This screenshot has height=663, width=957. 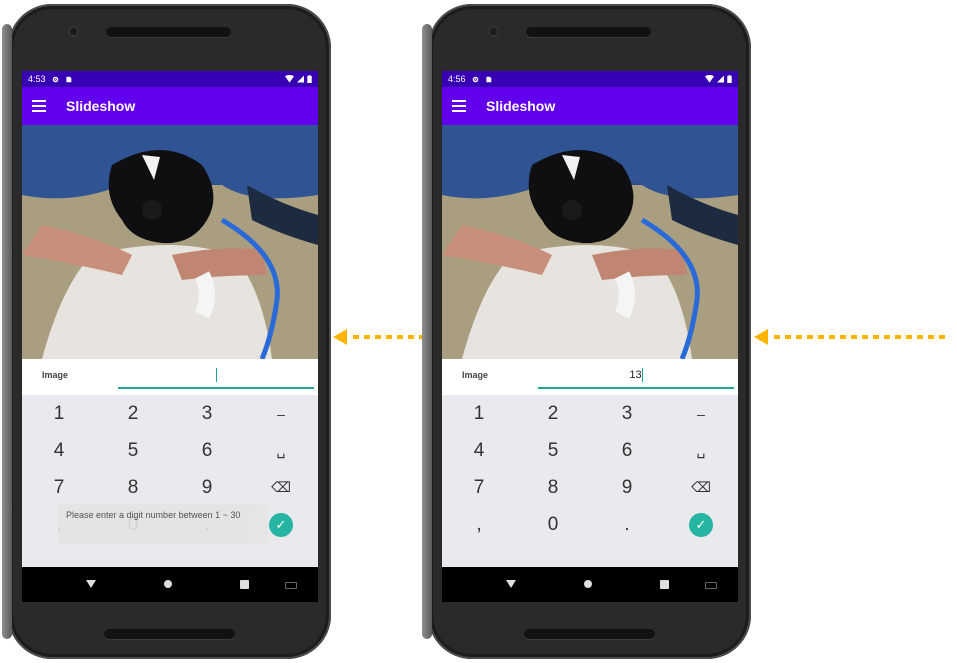 What do you see at coordinates (479, 524) in the screenshot?
I see `key-comma: ,` at bounding box center [479, 524].